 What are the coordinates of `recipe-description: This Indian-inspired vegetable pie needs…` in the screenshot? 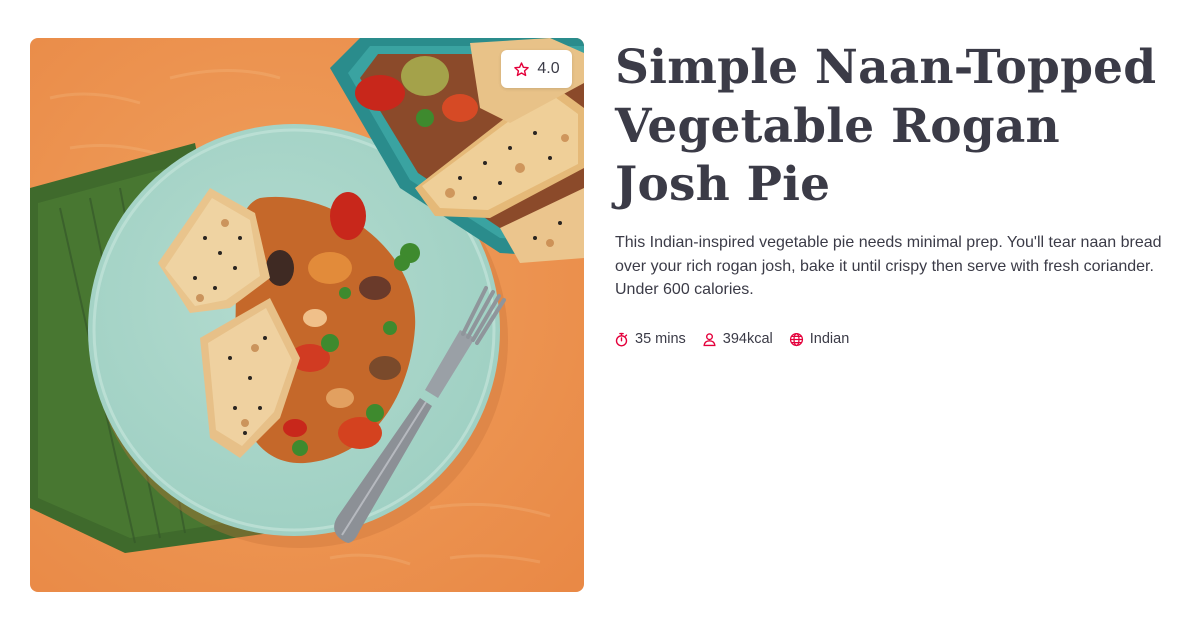 It's located at (888, 266).